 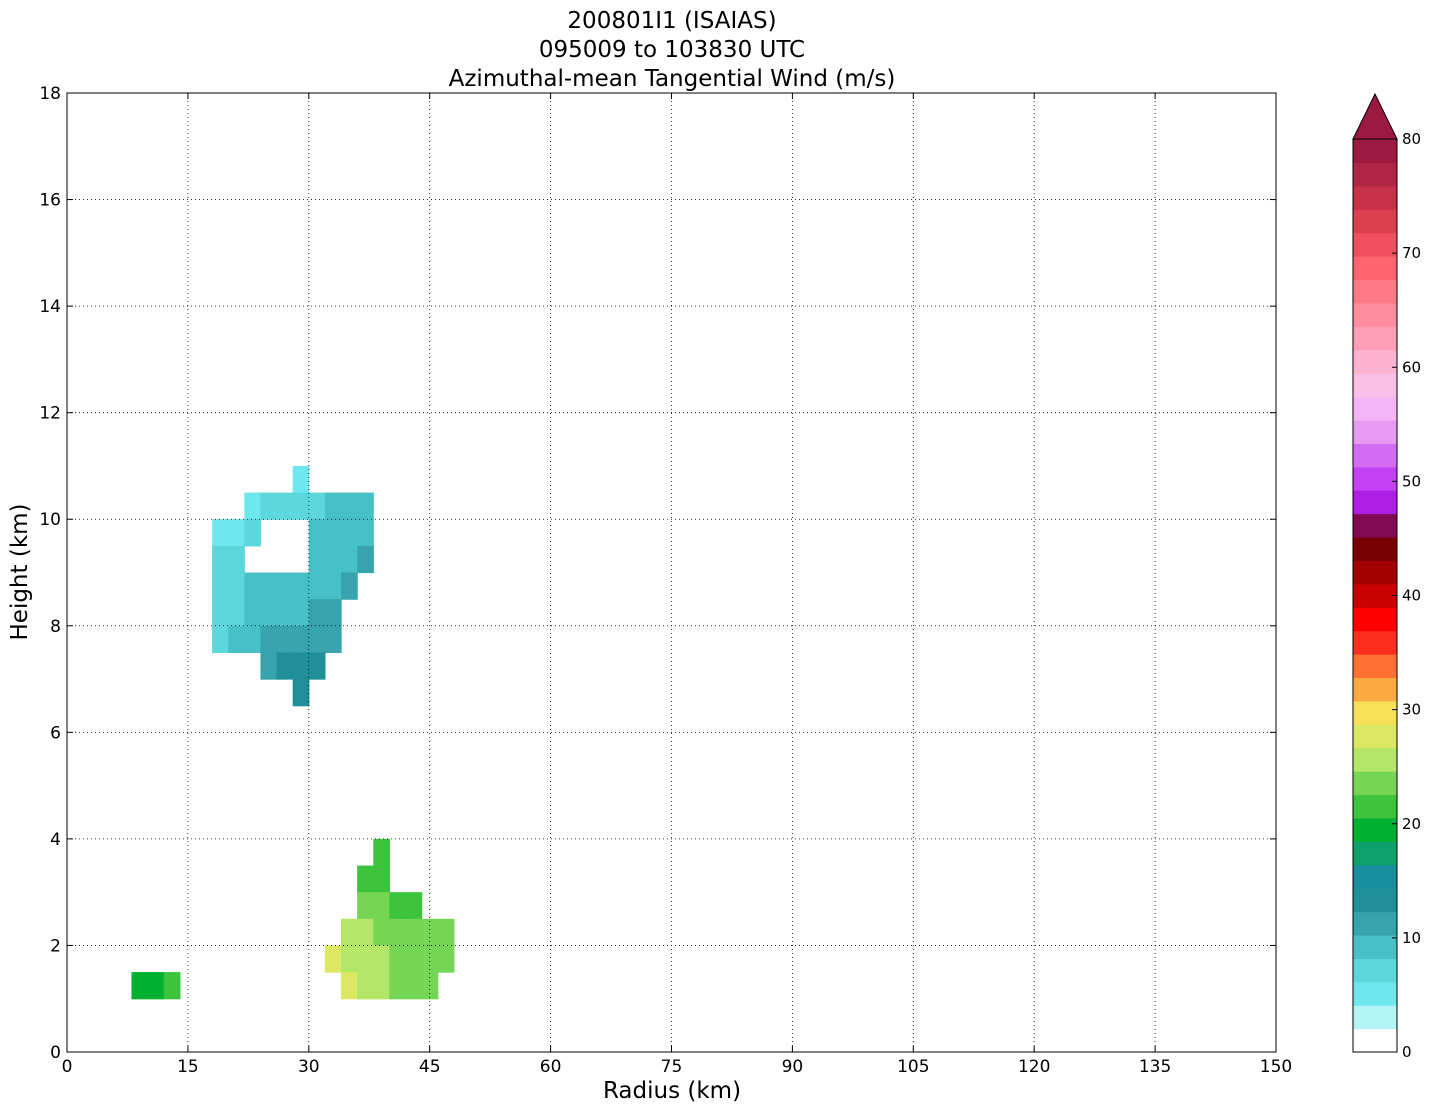 What do you see at coordinates (1411, 481) in the screenshot?
I see `colorbar-tick-label: 50` at bounding box center [1411, 481].